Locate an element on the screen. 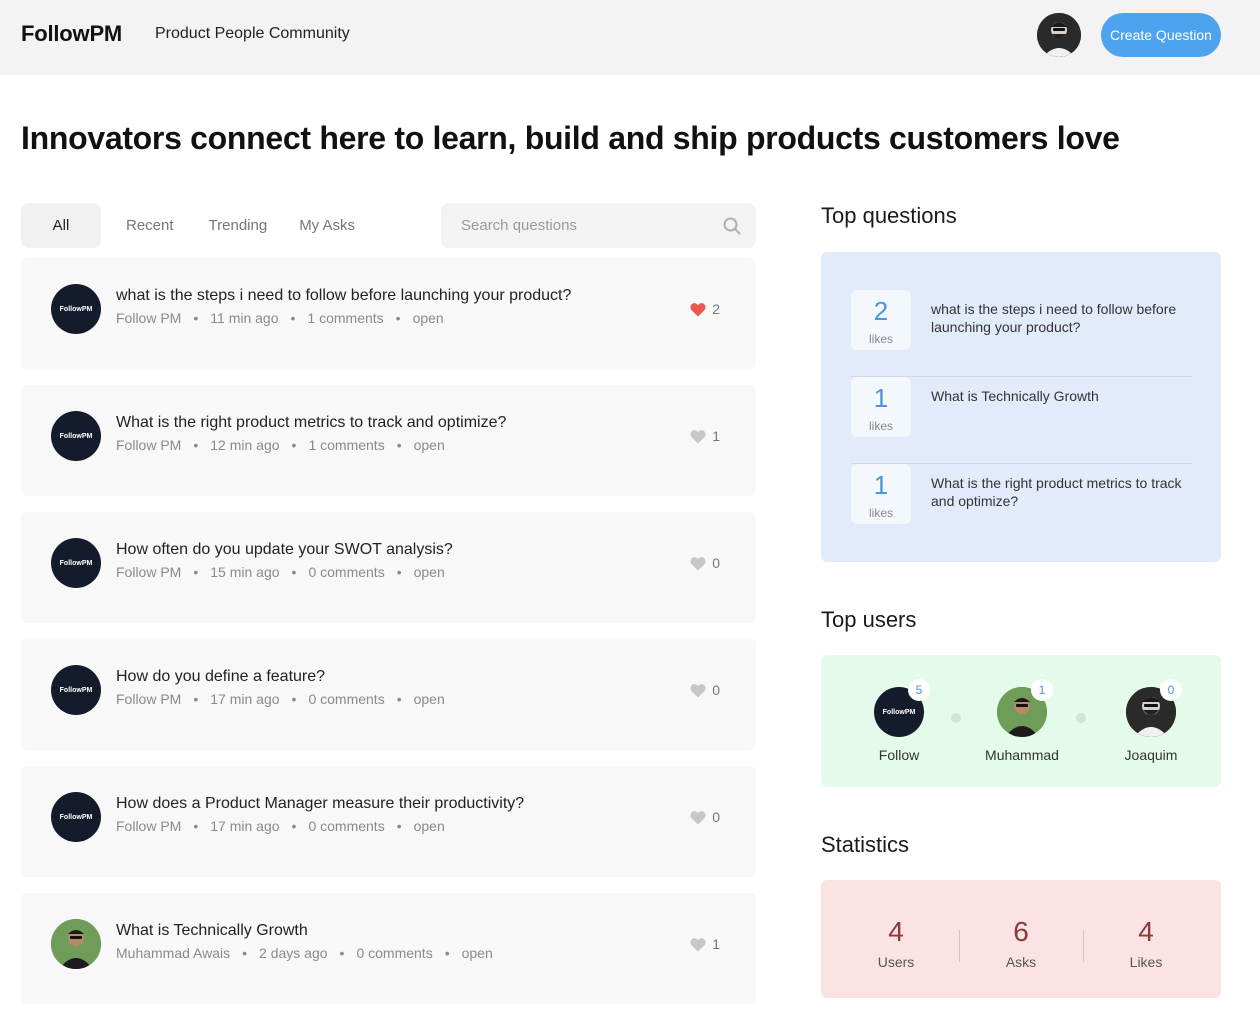 The image size is (1260, 1031). stat-asks: 6 Asks is located at coordinates (1021, 943).